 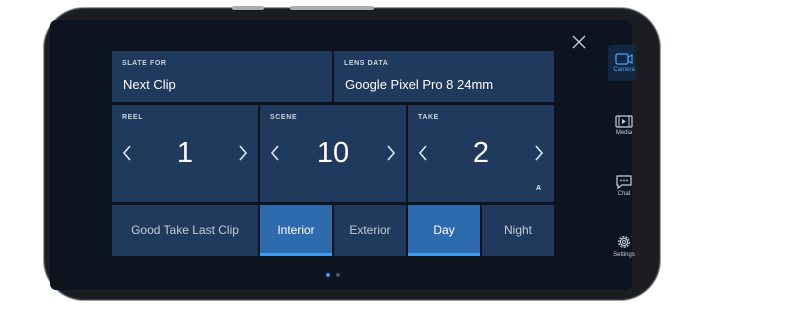 I want to click on good-take-label: Good Take Last Clip, so click(x=185, y=230).